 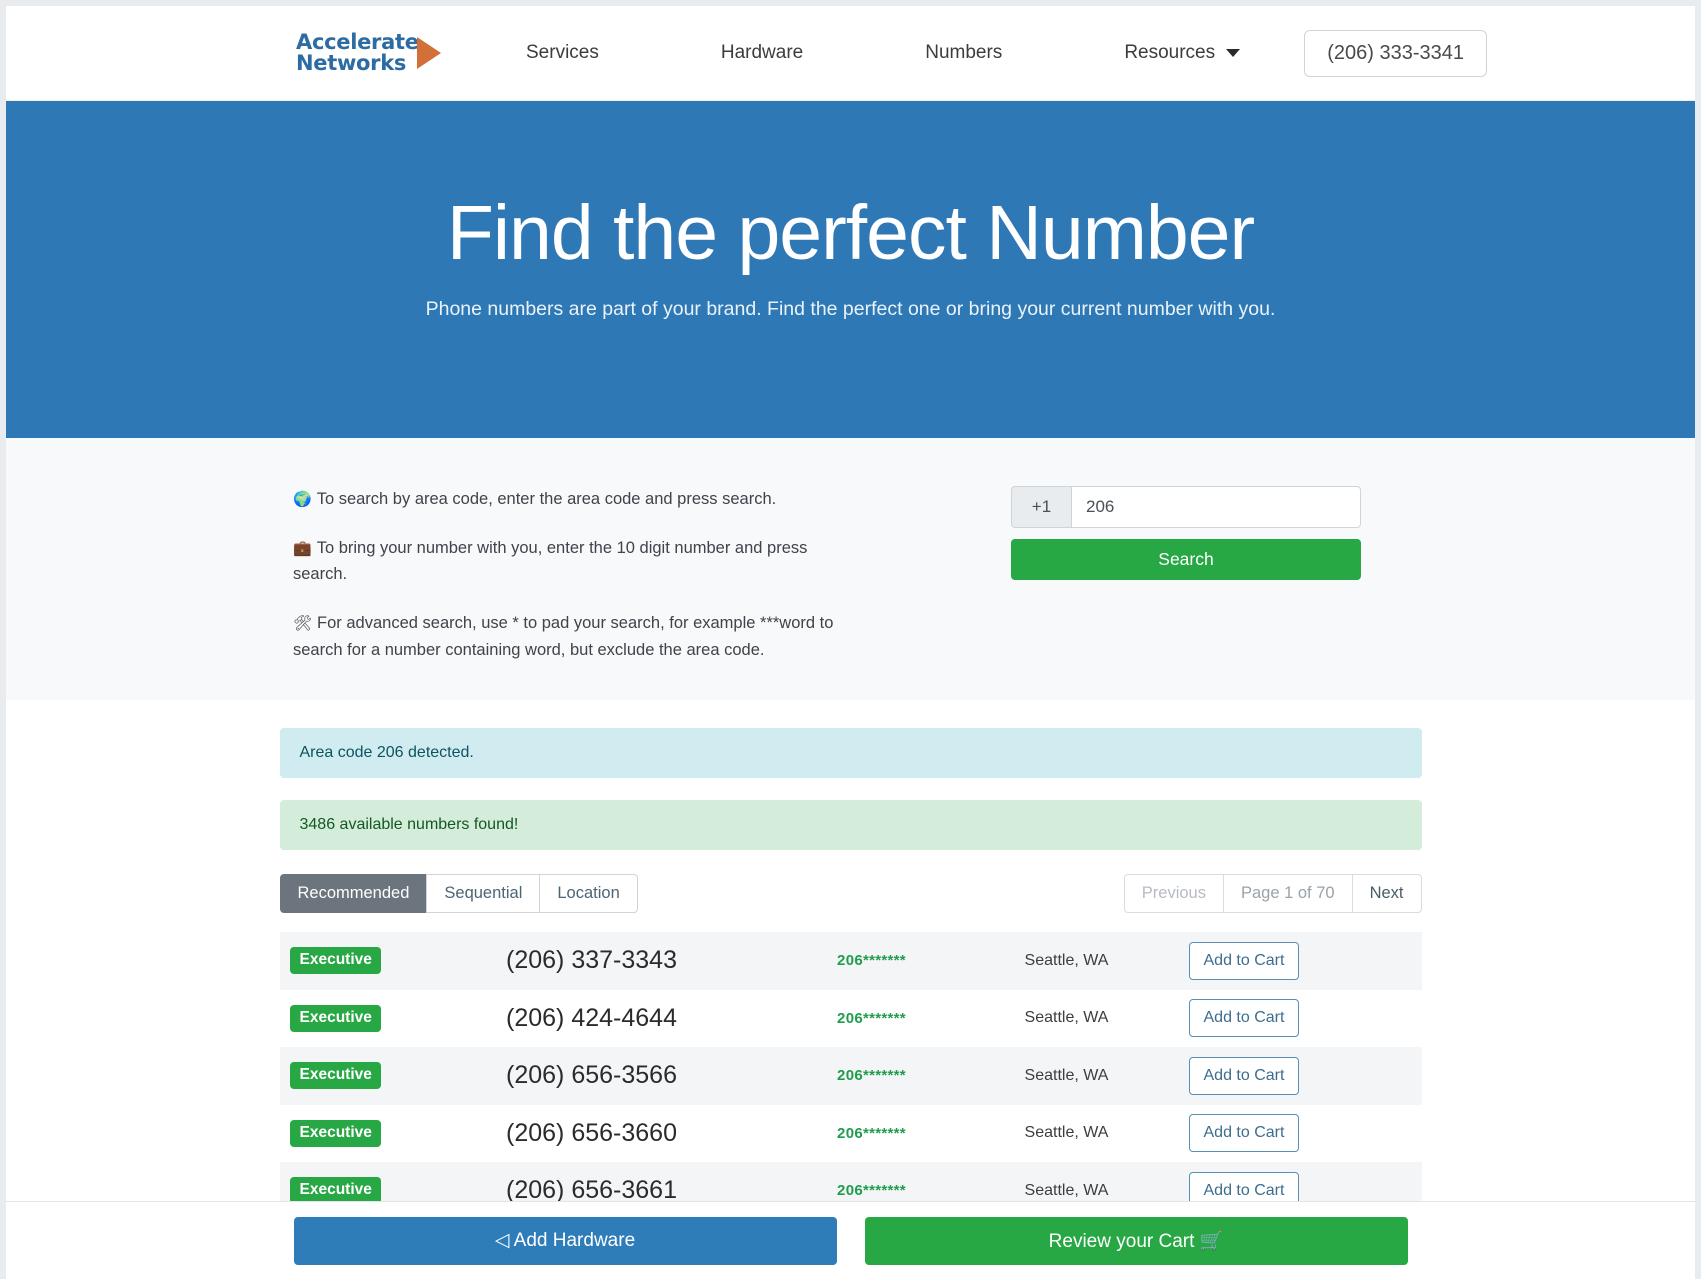 I want to click on review-cart-button: Review your Cart 🛒, so click(x=1136, y=1240).